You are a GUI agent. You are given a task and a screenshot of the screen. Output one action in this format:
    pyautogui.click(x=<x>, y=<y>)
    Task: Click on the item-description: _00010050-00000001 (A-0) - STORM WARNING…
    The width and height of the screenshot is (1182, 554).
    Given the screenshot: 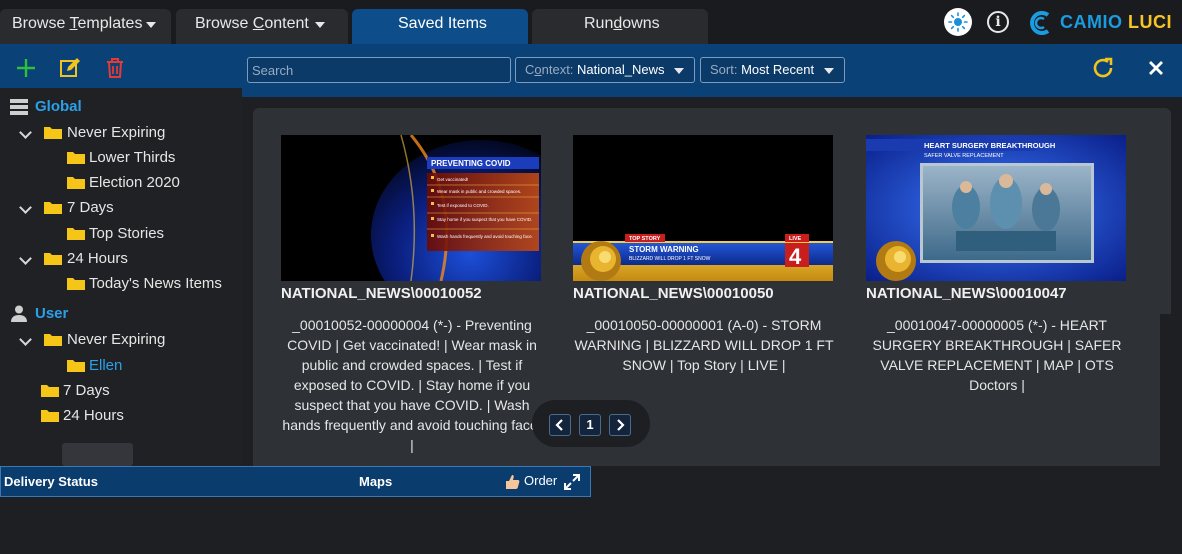 What is the action you would take?
    pyautogui.click(x=704, y=345)
    